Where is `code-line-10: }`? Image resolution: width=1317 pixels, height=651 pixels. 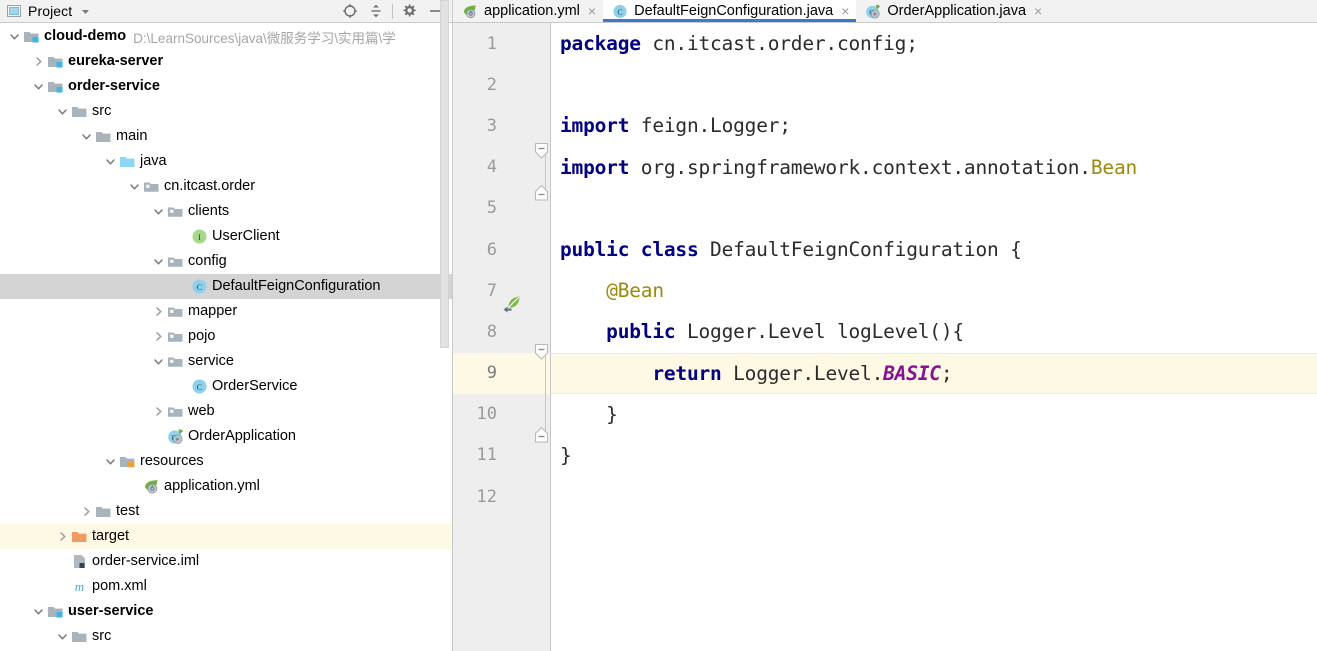 code-line-10: } is located at coordinates (933, 414).